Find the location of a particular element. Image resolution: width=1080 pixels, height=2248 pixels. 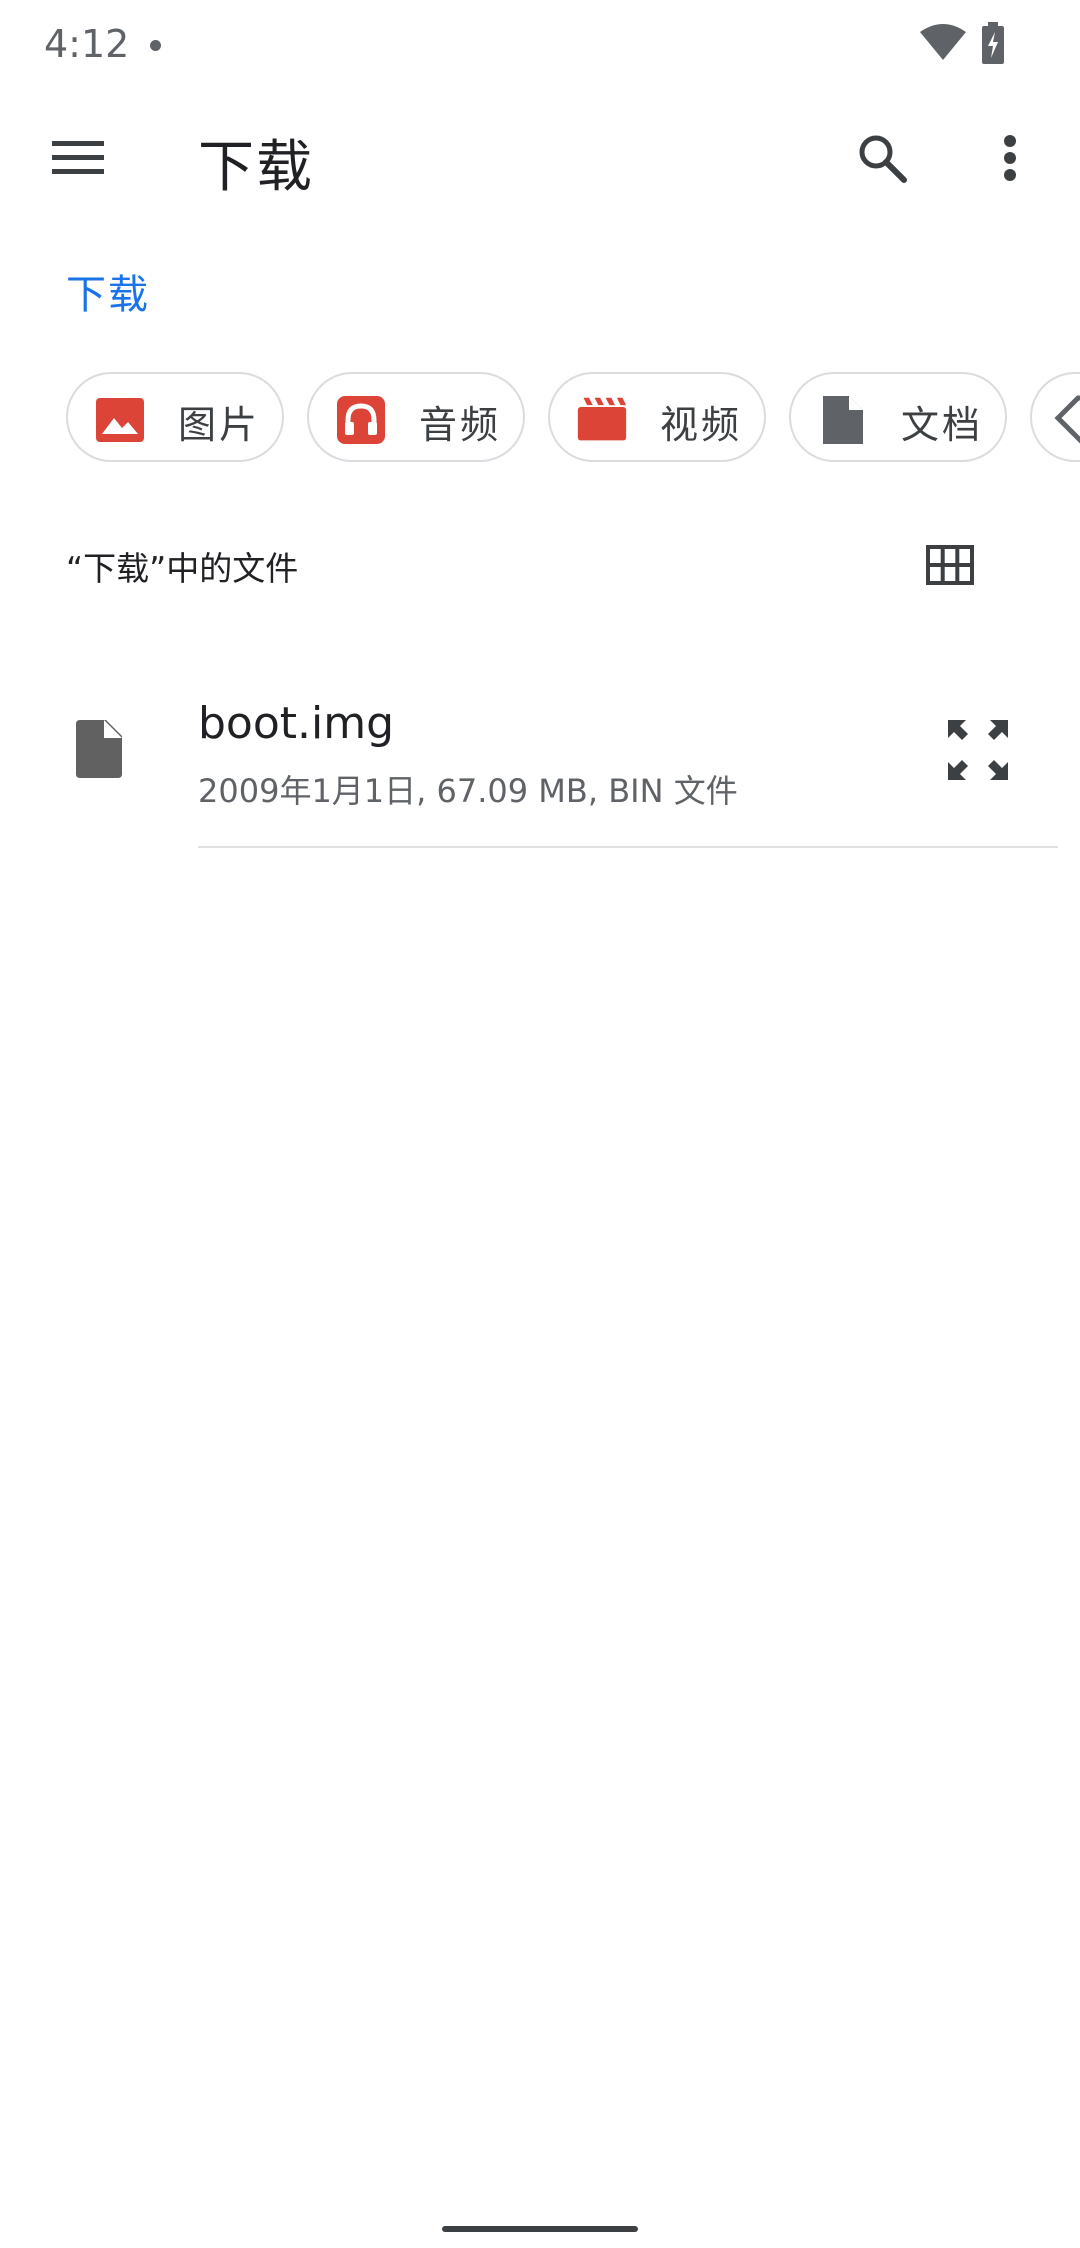

breadcrumb-downloads: 下载 is located at coordinates (108, 291).